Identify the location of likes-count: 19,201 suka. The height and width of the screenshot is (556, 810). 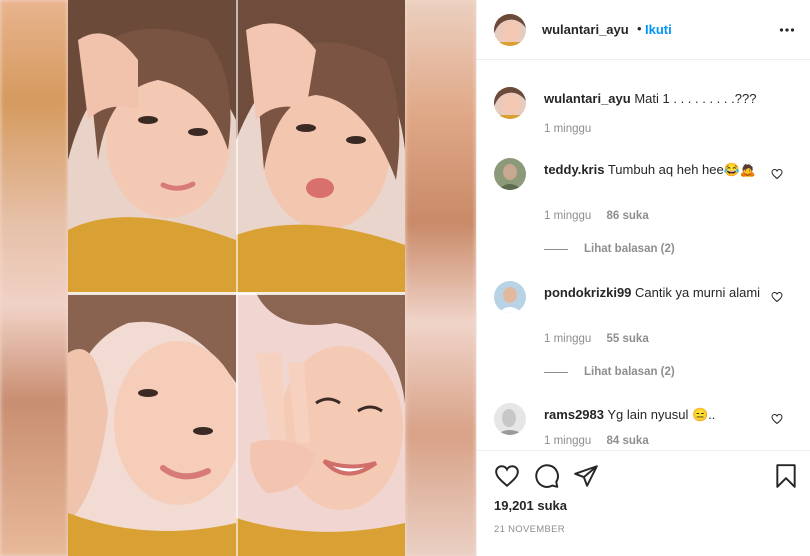
(530, 505).